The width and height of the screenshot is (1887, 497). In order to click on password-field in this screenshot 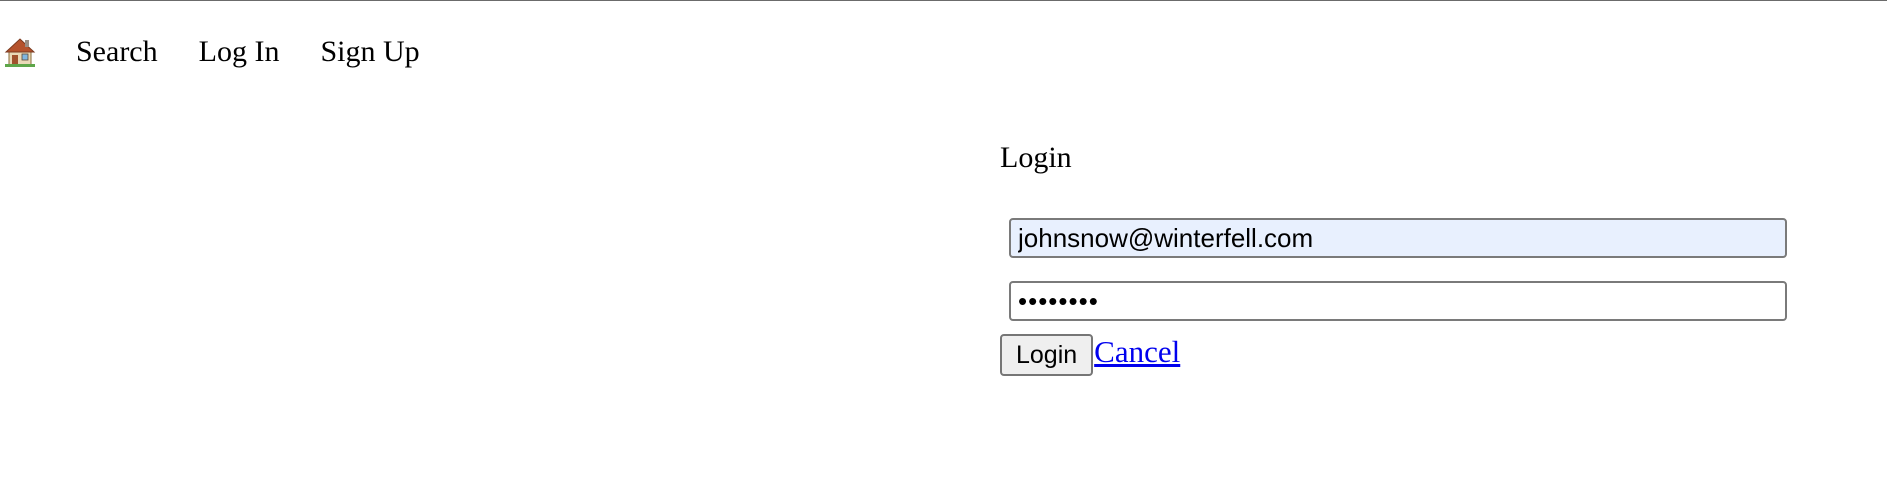, I will do `click(1398, 301)`.